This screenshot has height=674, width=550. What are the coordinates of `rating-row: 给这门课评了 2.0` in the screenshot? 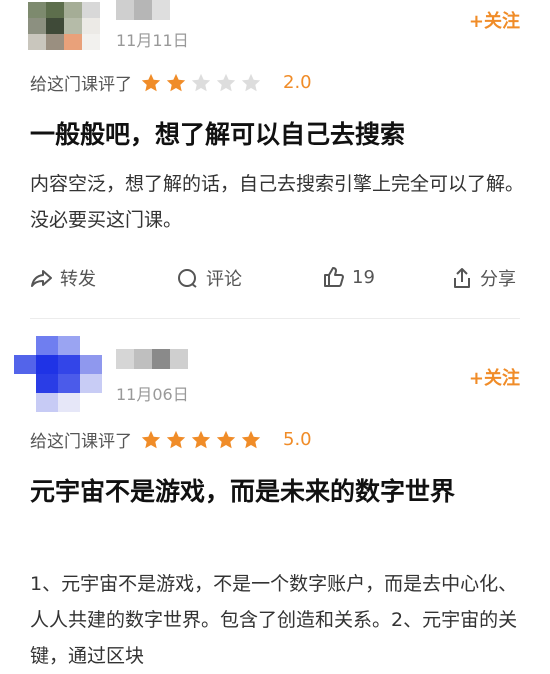 It's located at (171, 82).